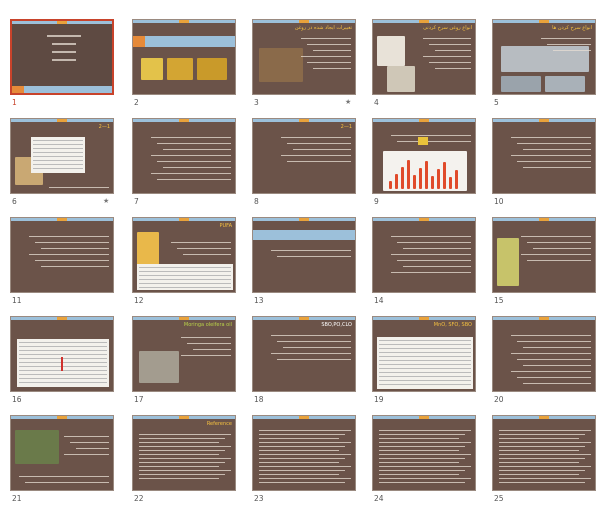  I want to click on slide-thumbnail-23: 23, so click(305, 461).